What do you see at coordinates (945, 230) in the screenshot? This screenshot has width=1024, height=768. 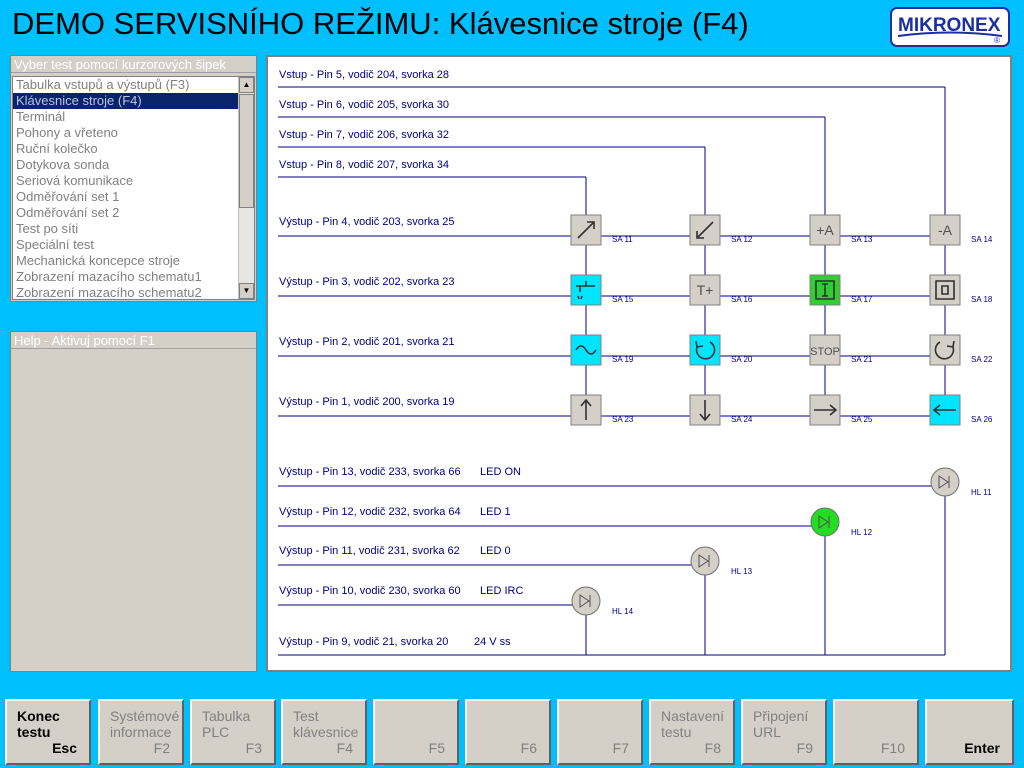 I see `svg-text: -A` at bounding box center [945, 230].